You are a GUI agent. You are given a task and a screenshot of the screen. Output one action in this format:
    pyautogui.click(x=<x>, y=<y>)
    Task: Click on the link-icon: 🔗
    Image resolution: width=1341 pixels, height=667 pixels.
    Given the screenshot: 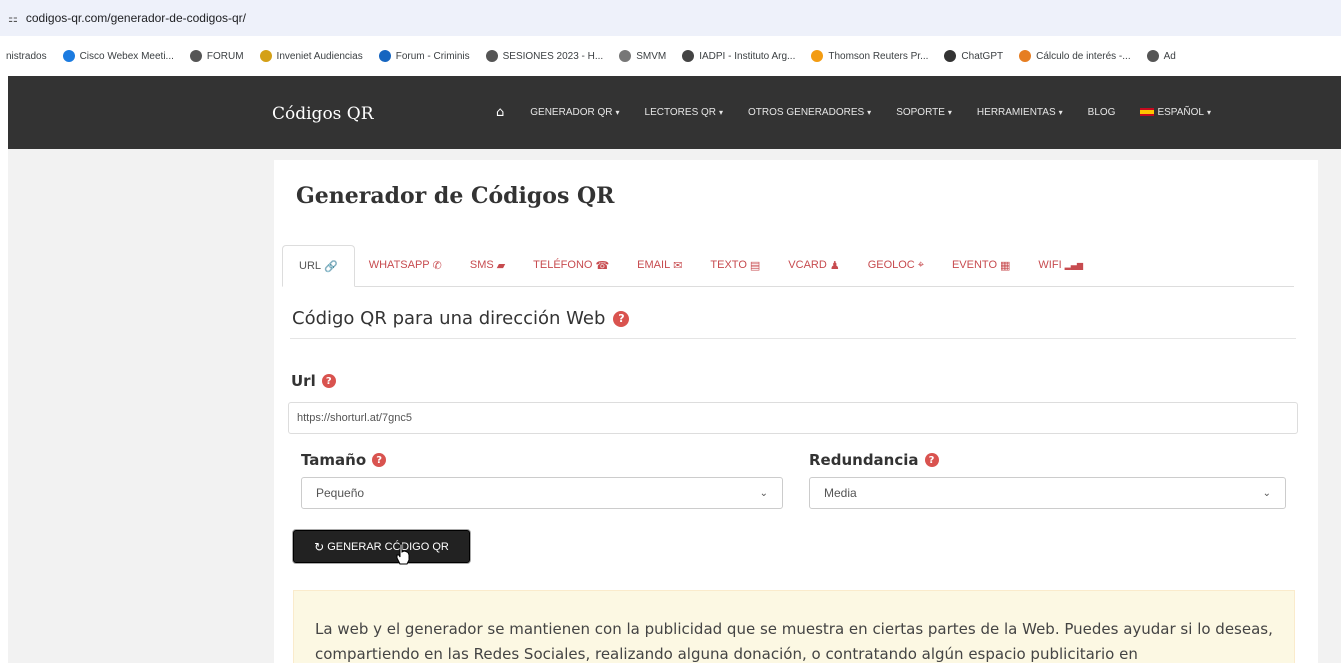 What is the action you would take?
    pyautogui.click(x=331, y=266)
    